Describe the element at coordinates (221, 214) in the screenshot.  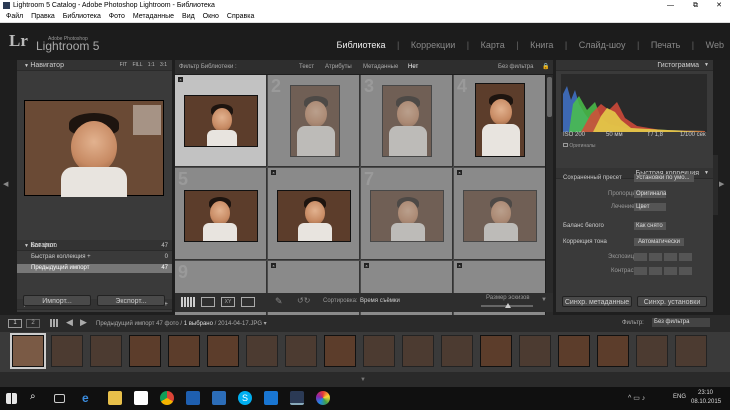
I see `grid-cell: 5` at that location.